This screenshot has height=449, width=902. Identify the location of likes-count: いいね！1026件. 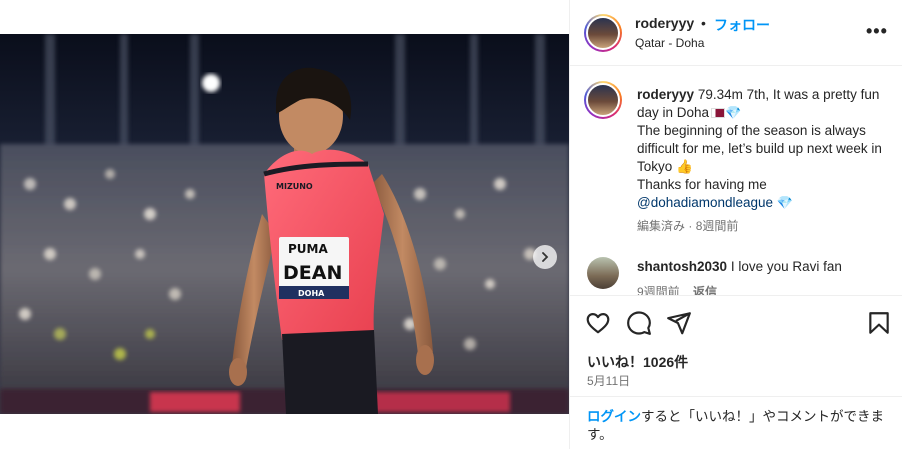
(637, 362).